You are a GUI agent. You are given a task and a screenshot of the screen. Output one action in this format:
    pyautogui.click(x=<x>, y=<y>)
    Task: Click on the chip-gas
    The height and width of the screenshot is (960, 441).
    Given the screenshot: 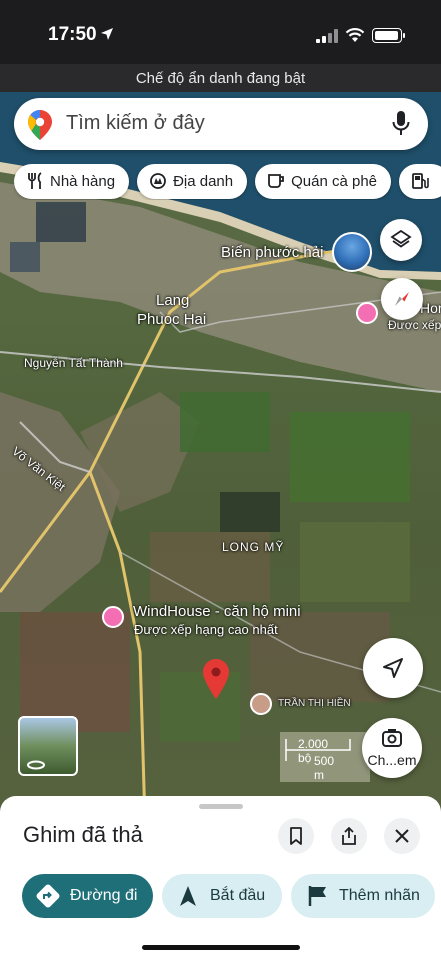 What is the action you would take?
    pyautogui.click(x=420, y=181)
    